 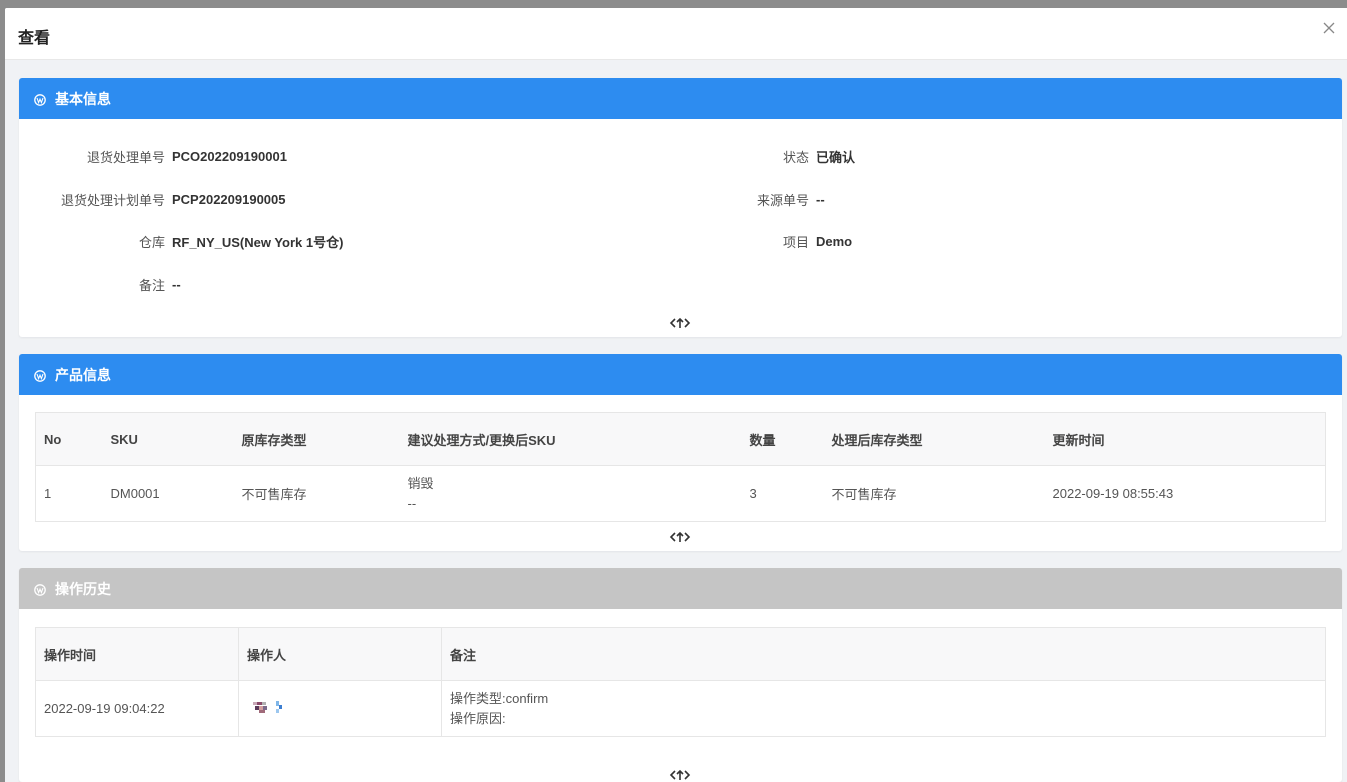 What do you see at coordinates (69, 493) in the screenshot?
I see `cell-no: 1` at bounding box center [69, 493].